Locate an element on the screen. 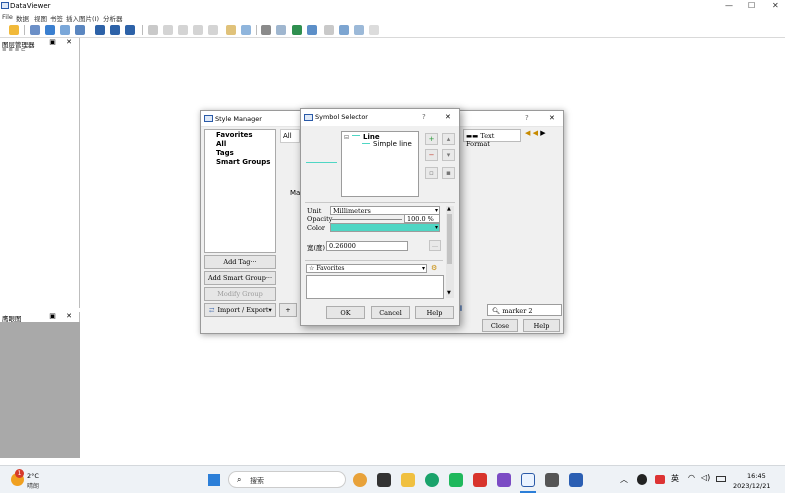 Image resolution: width=785 pixels, height=493 pixels. opacity-input: 100.0 % is located at coordinates (422, 218).